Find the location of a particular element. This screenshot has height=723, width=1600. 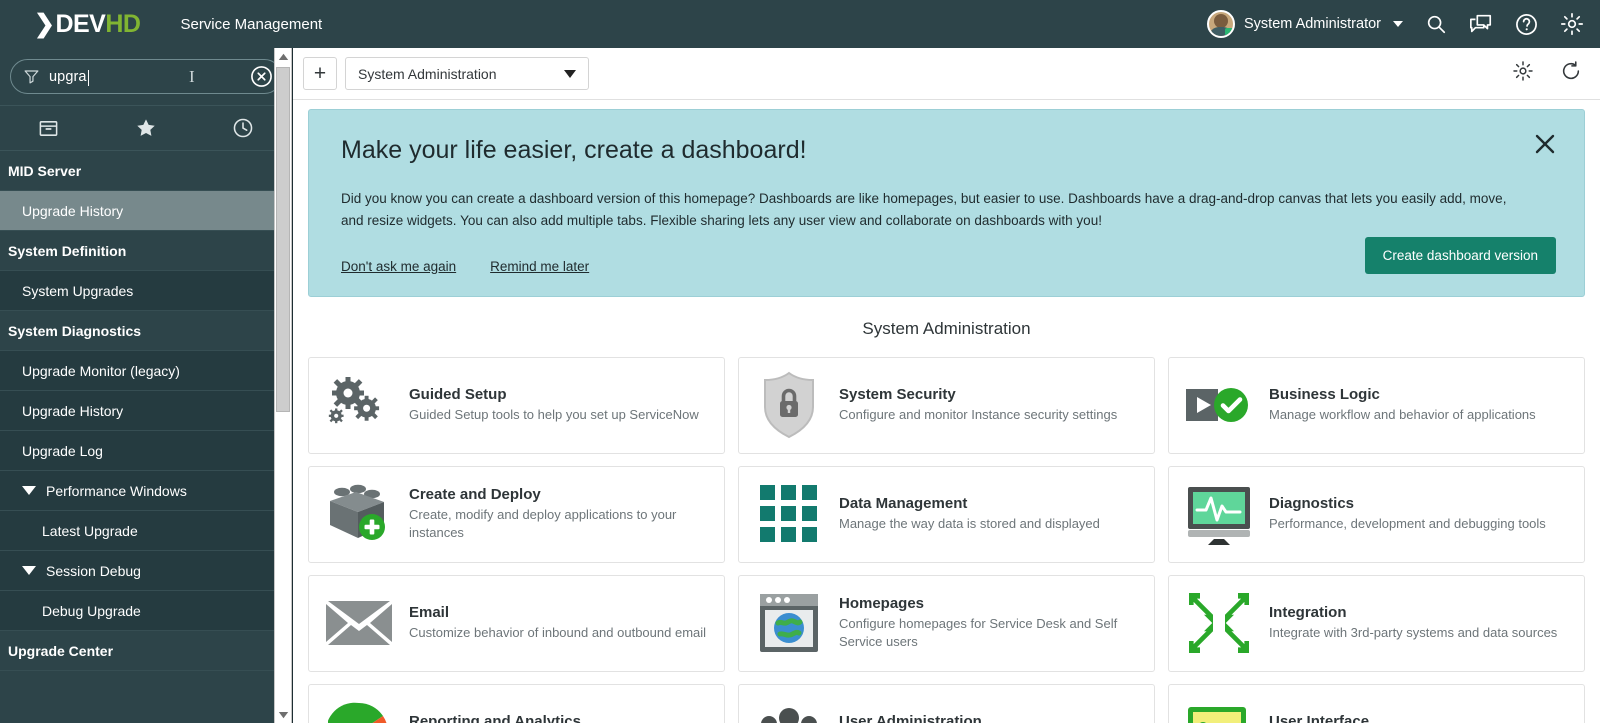

help-icon is located at coordinates (1526, 24).